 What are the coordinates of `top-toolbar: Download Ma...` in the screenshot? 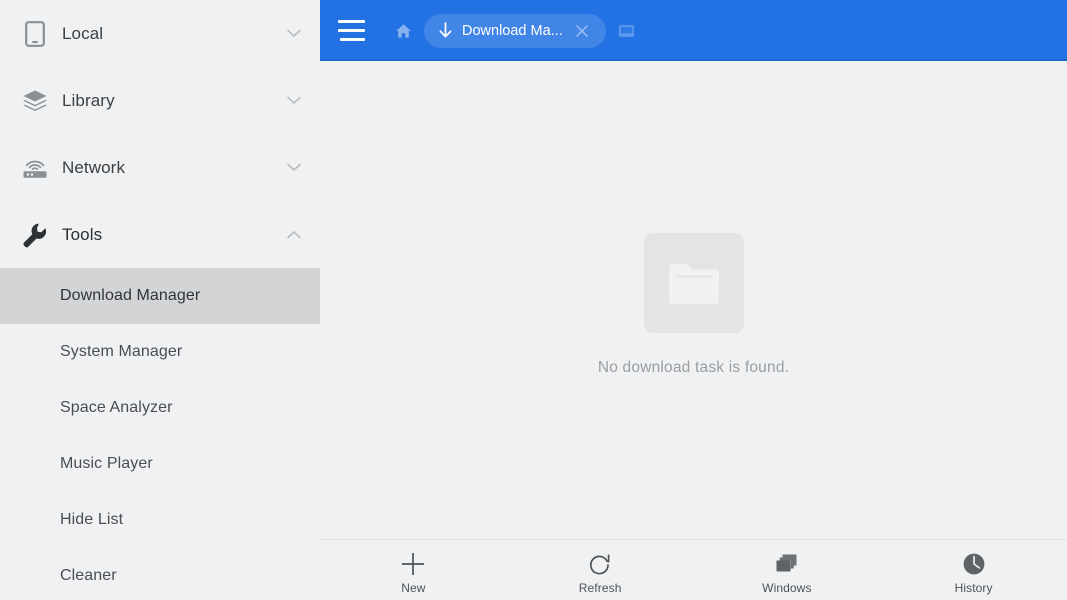 It's located at (693, 30).